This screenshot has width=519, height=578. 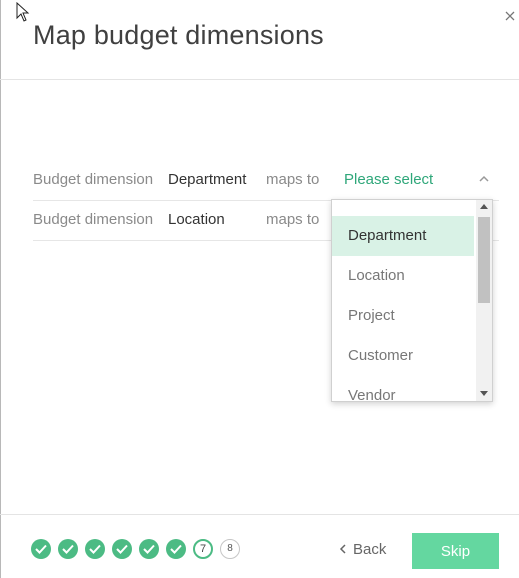 What do you see at coordinates (403, 276) in the screenshot?
I see `dropdown-option: Location` at bounding box center [403, 276].